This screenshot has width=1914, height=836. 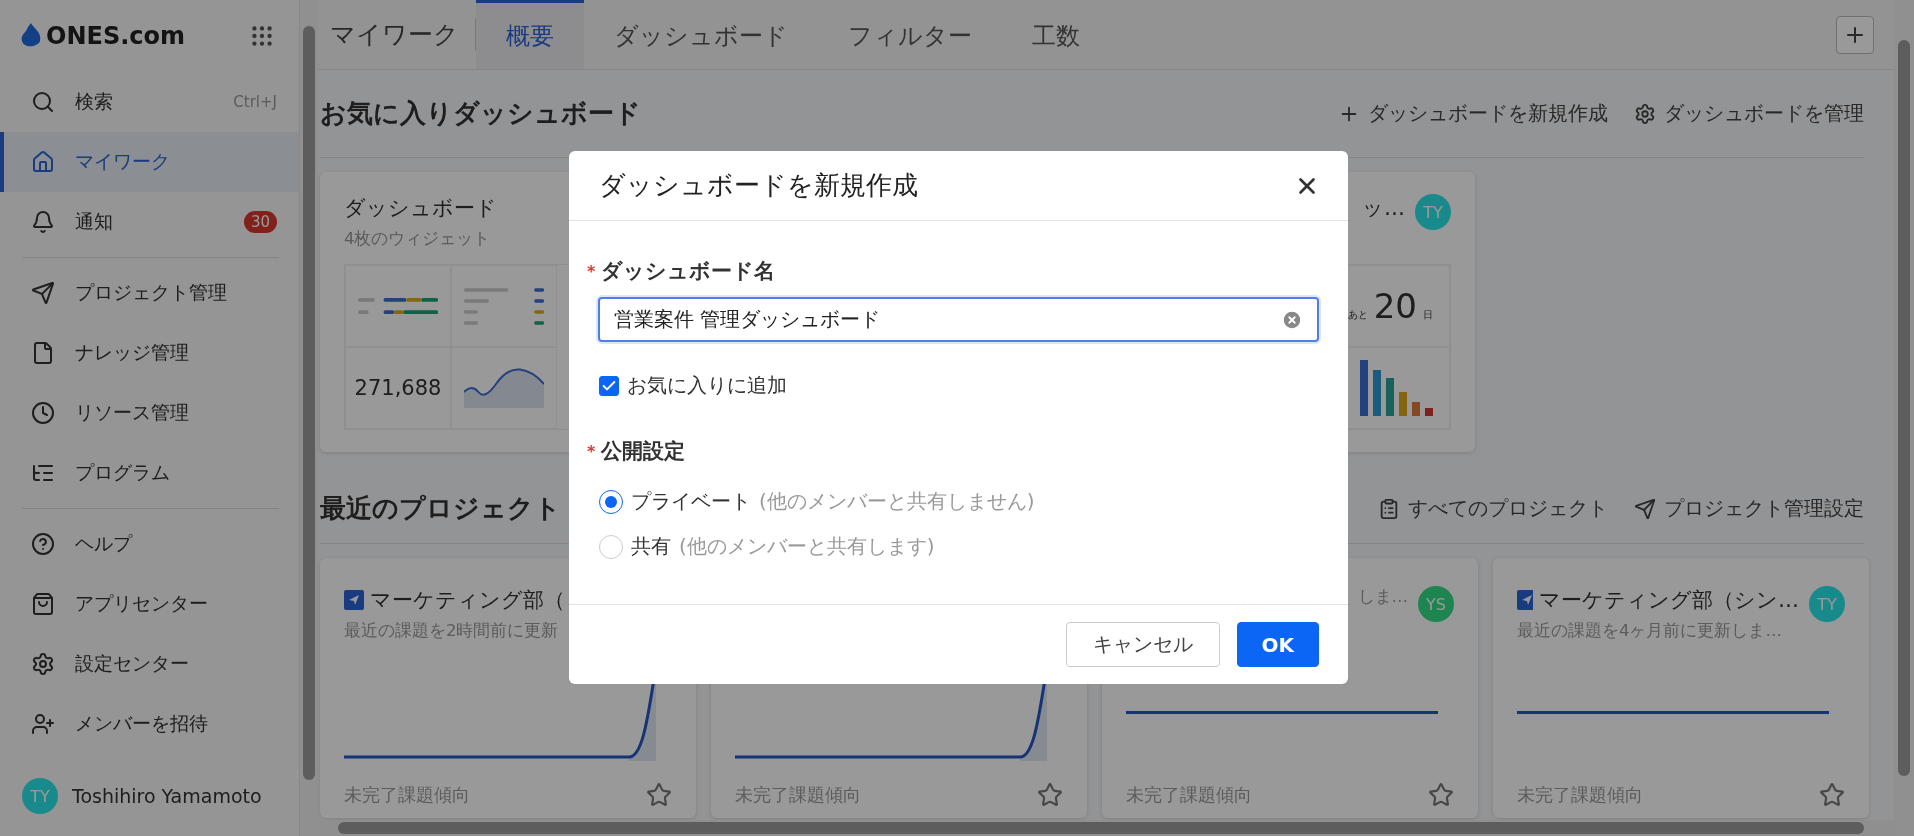 I want to click on nav-item: 検索 Ctrl+J, so click(x=149, y=102).